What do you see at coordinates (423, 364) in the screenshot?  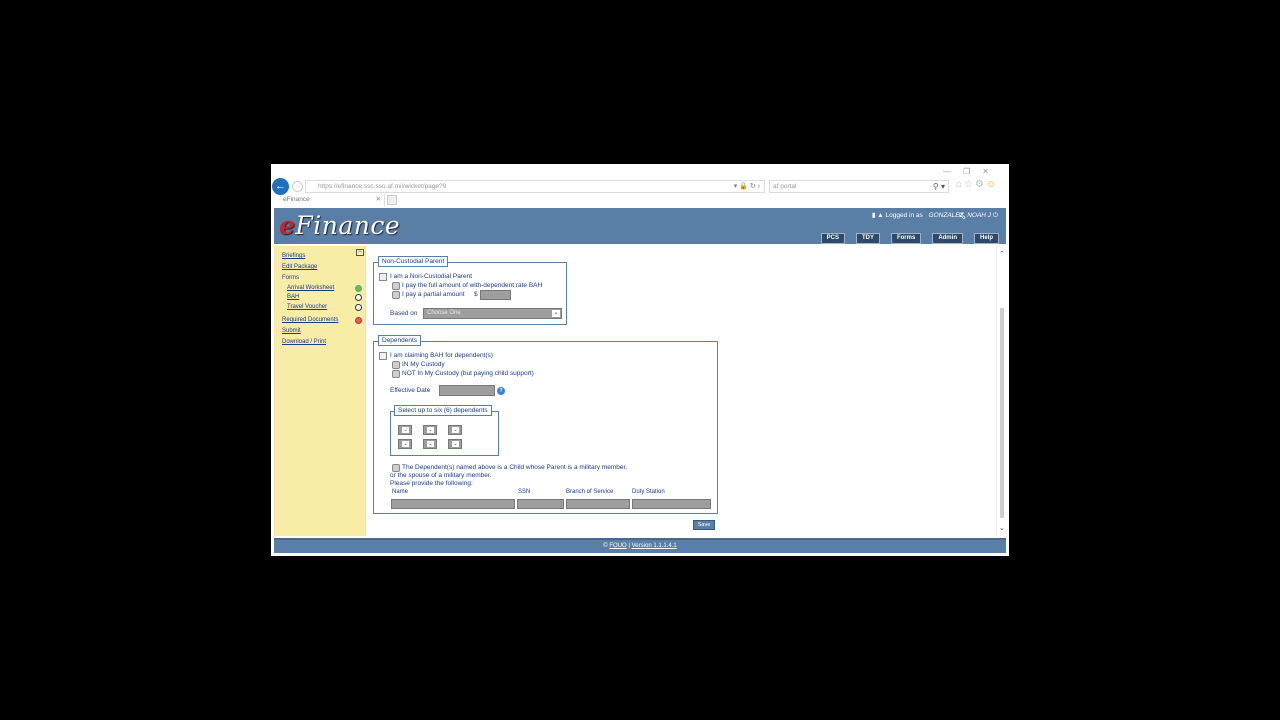 I see `in-custody-label: IN My Custody` at bounding box center [423, 364].